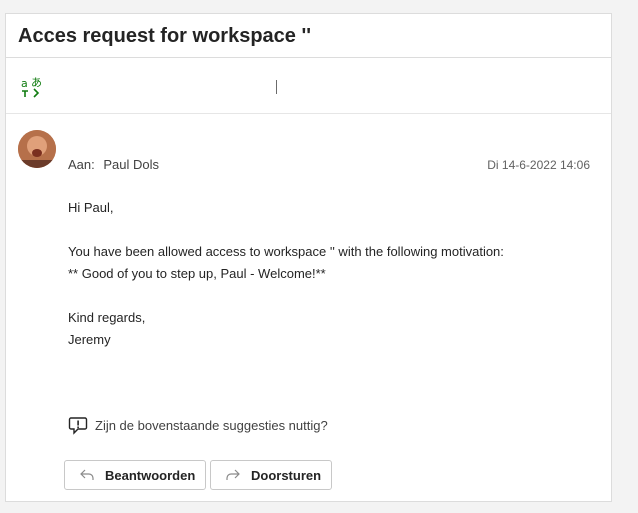  What do you see at coordinates (37, 149) in the screenshot?
I see `sender-avatar` at bounding box center [37, 149].